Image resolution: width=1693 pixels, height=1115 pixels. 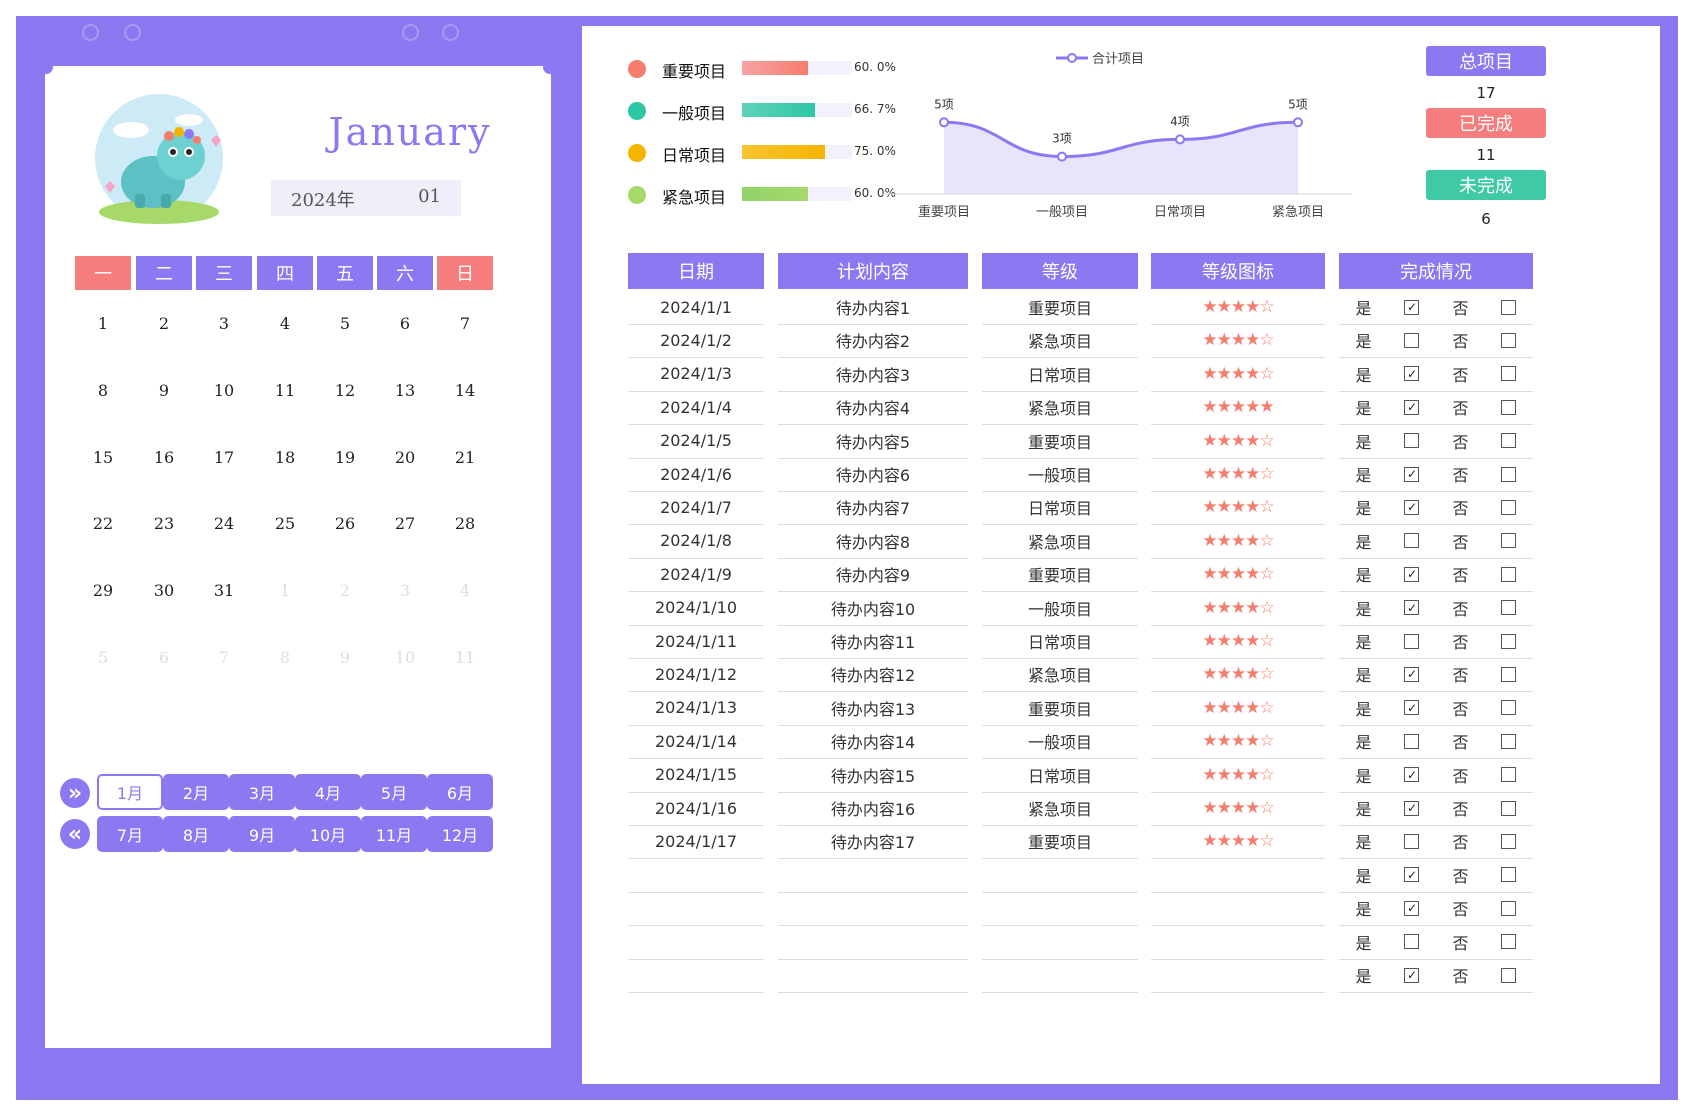 I want to click on double-chevron-right-icon: », so click(x=75, y=793).